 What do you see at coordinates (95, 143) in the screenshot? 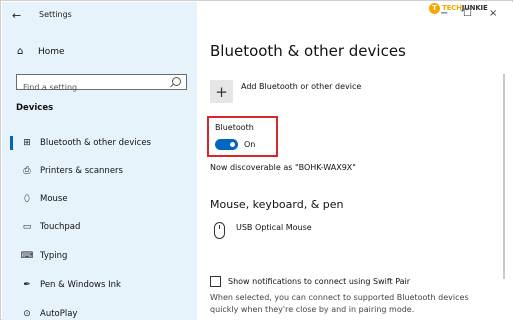
I see `sidebar-item-label: Bluetooth & other devices` at bounding box center [95, 143].